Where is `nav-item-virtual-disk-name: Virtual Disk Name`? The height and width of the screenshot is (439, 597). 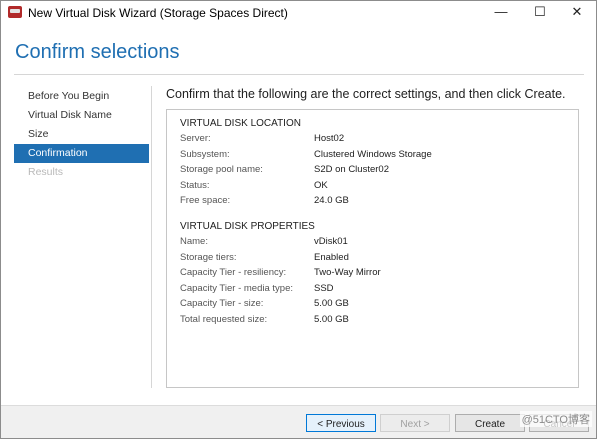
nav-item-virtual-disk-name: Virtual Disk Name is located at coordinates (81, 115).